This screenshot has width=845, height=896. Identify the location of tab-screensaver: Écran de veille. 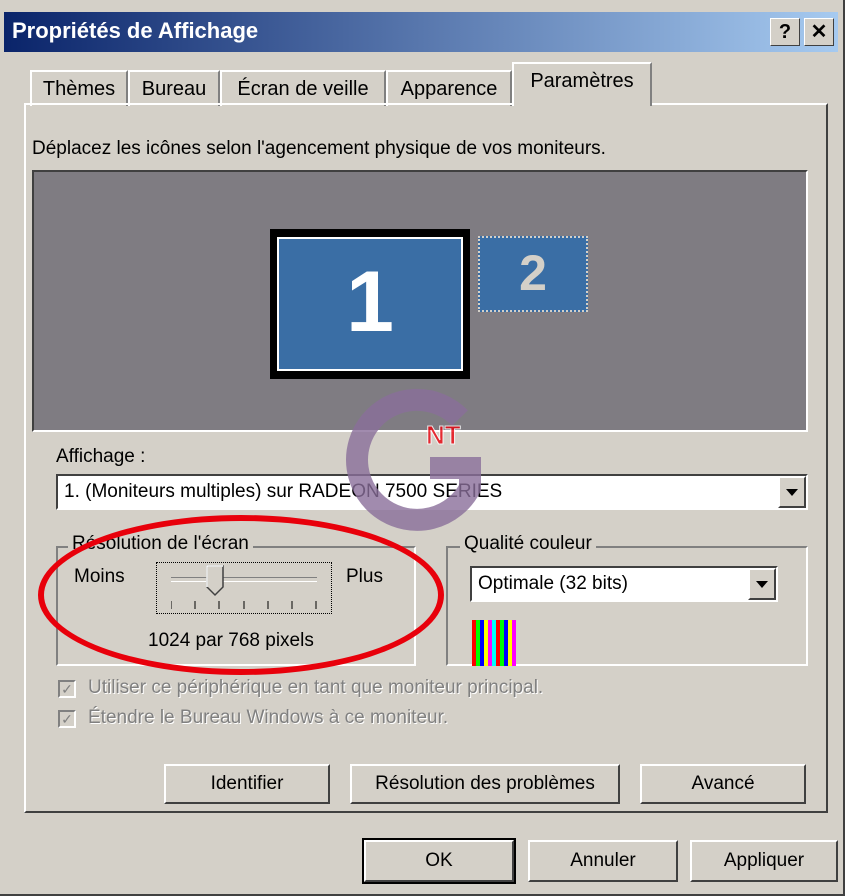
(303, 88).